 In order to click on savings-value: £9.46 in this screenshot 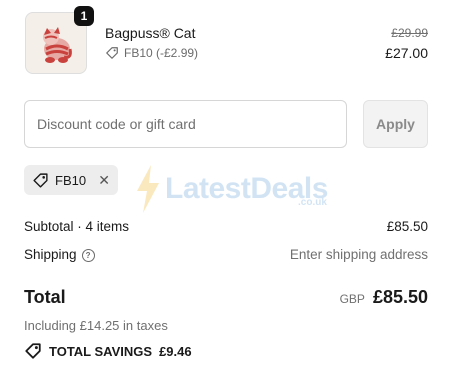, I will do `click(175, 351)`.